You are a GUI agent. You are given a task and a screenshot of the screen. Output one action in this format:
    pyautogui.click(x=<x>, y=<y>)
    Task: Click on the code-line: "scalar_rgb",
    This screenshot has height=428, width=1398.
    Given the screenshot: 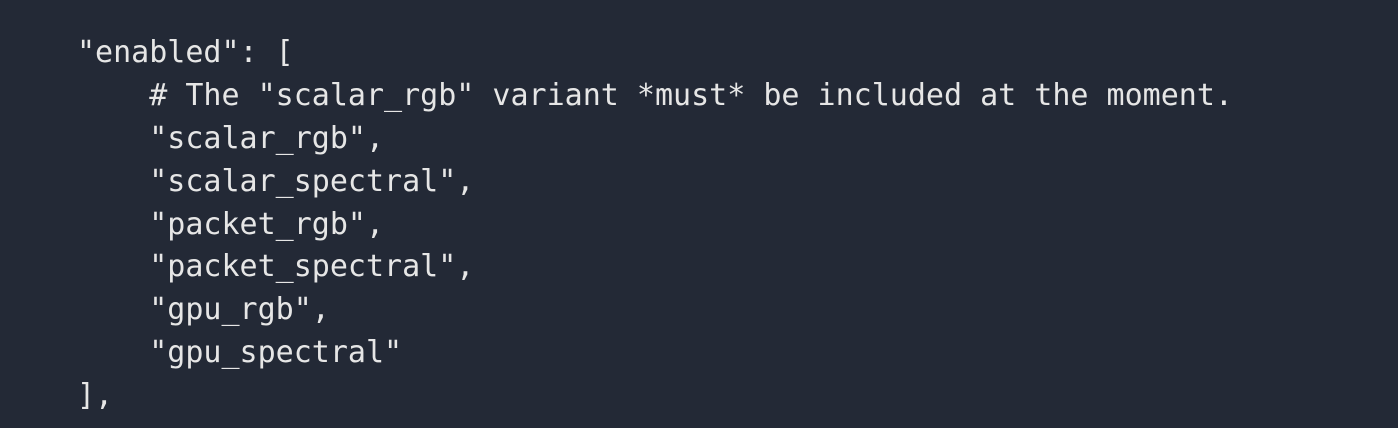 What is the action you would take?
    pyautogui.click(x=231, y=138)
    